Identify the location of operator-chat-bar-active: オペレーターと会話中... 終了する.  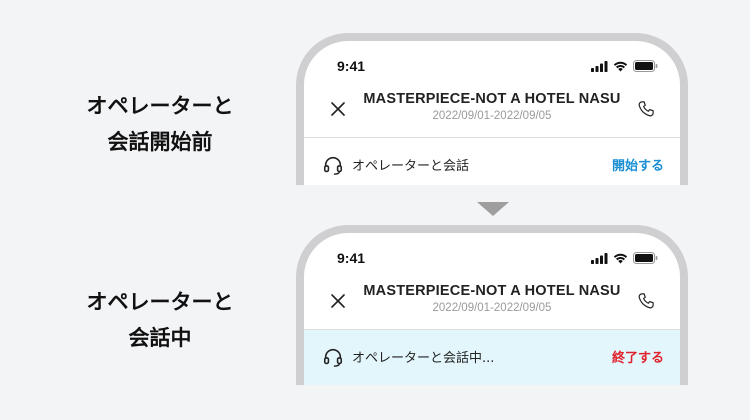
(492, 357).